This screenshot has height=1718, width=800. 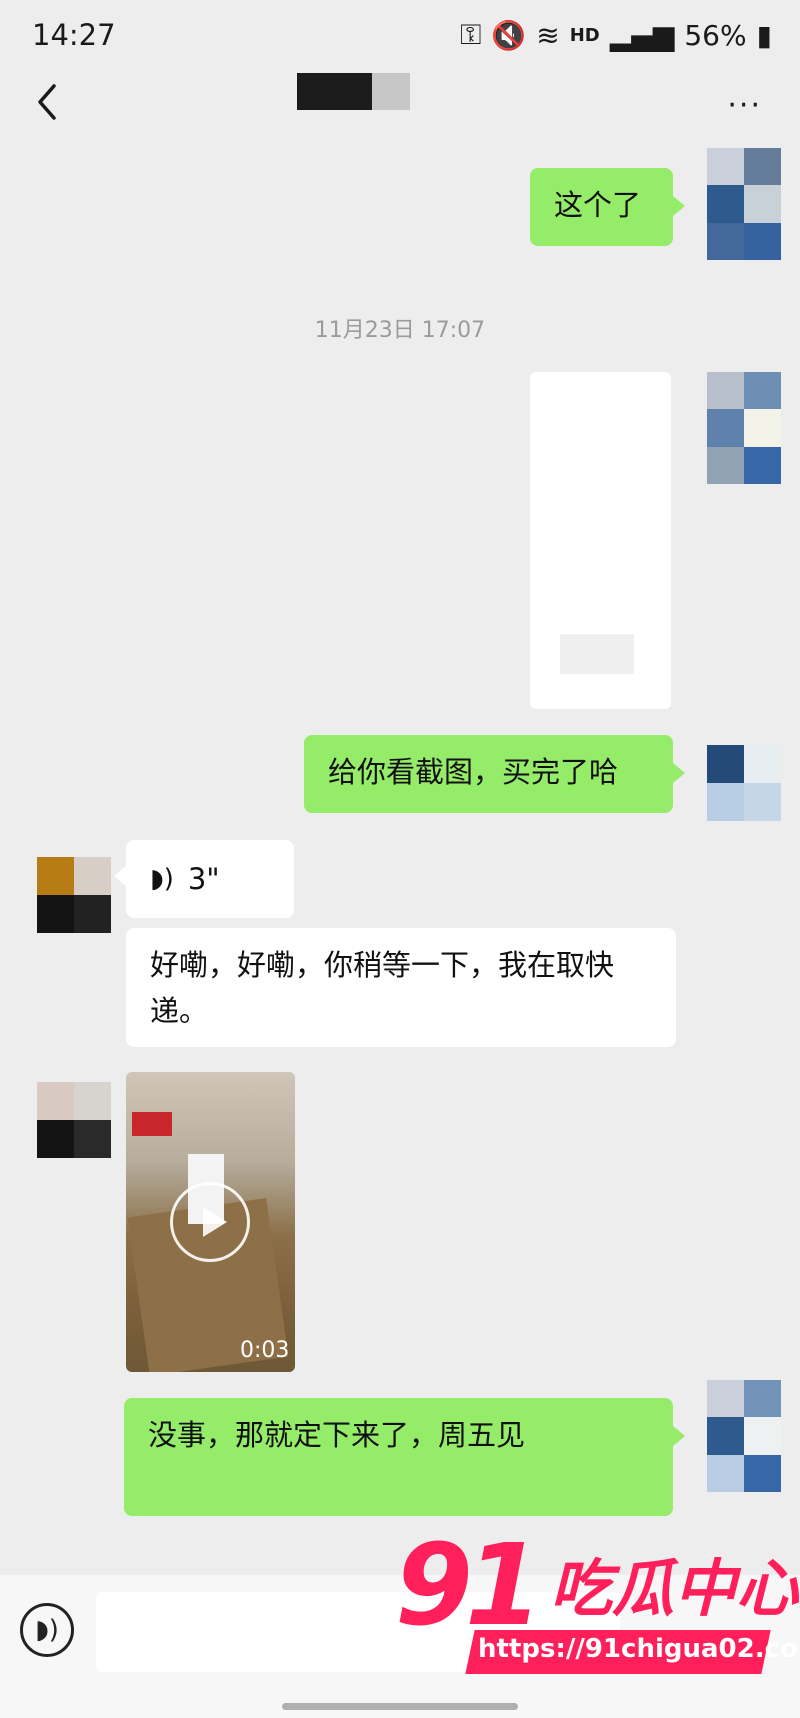 What do you see at coordinates (764, 35) in the screenshot?
I see `battery-icon: ▮` at bounding box center [764, 35].